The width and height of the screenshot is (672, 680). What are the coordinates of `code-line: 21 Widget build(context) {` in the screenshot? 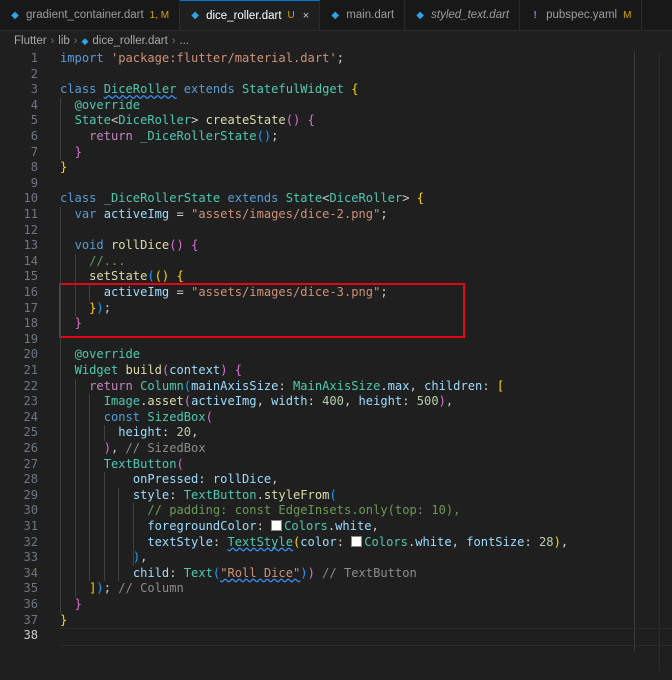 It's located at (336, 371).